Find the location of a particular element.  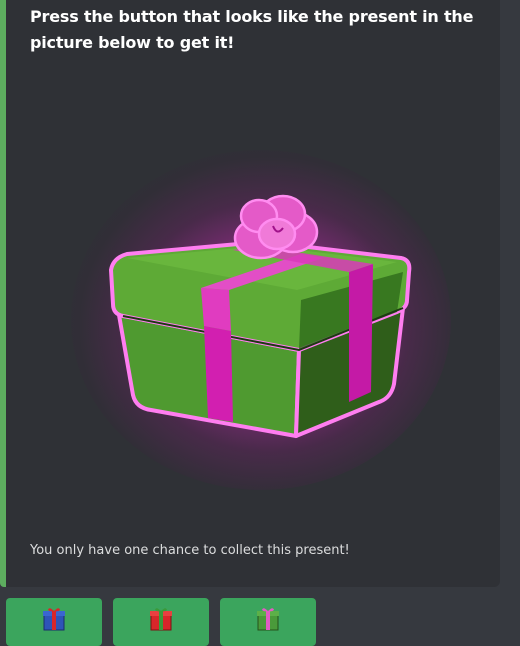

blue-present-red-ribbon-icon is located at coordinates (54, 619).